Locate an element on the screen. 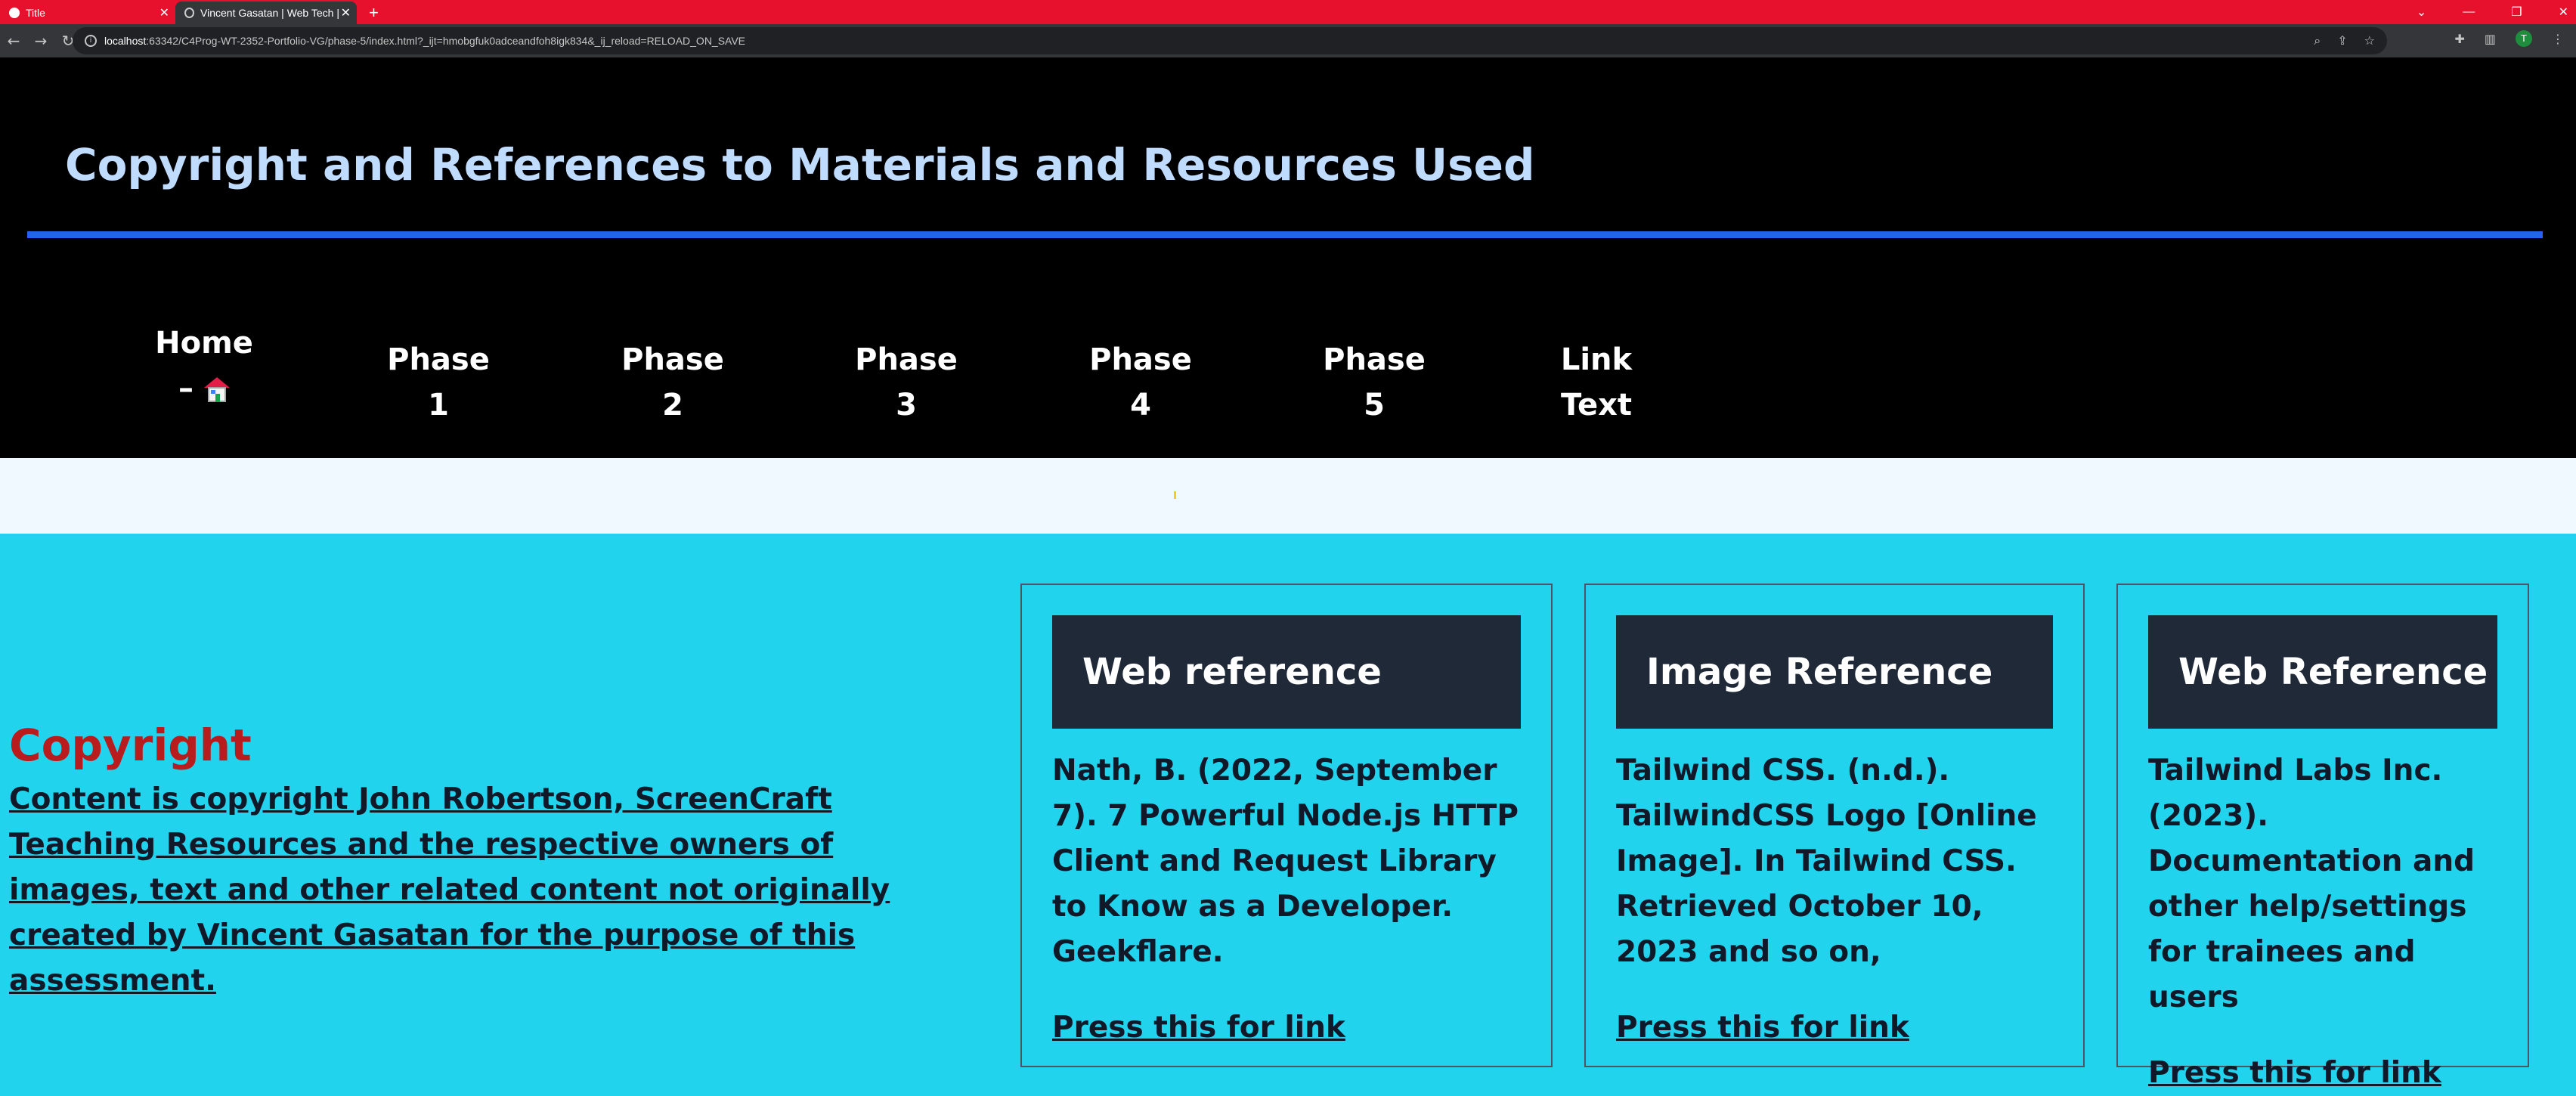 The width and height of the screenshot is (2576, 1096). light-banner is located at coordinates (1288, 496).